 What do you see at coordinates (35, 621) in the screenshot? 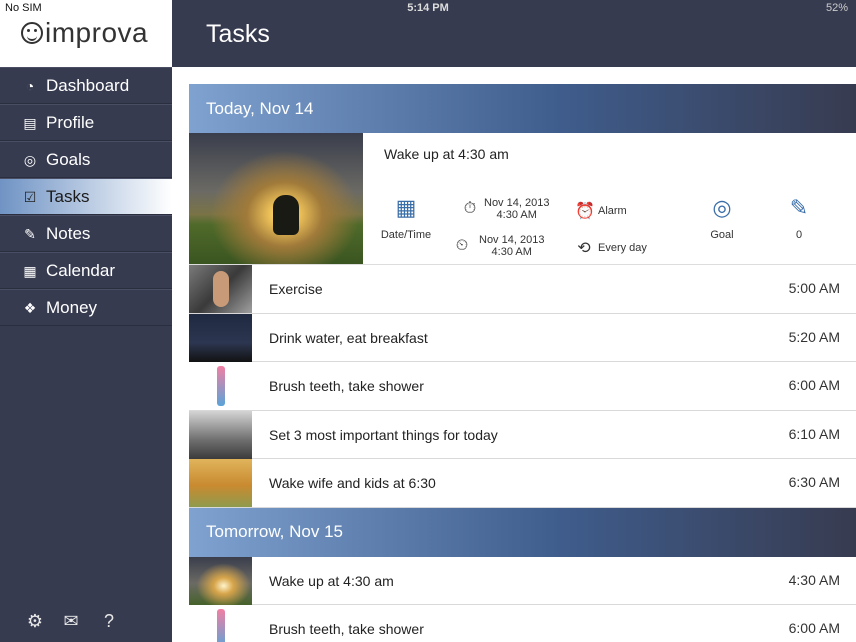
I see `gear-icon: ⚙` at bounding box center [35, 621].